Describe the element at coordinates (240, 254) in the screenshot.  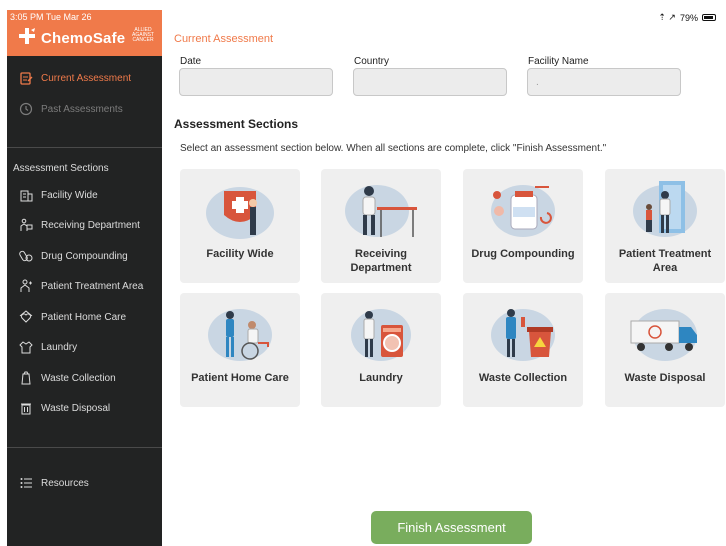
I see `card-label: Facility Wide` at that location.